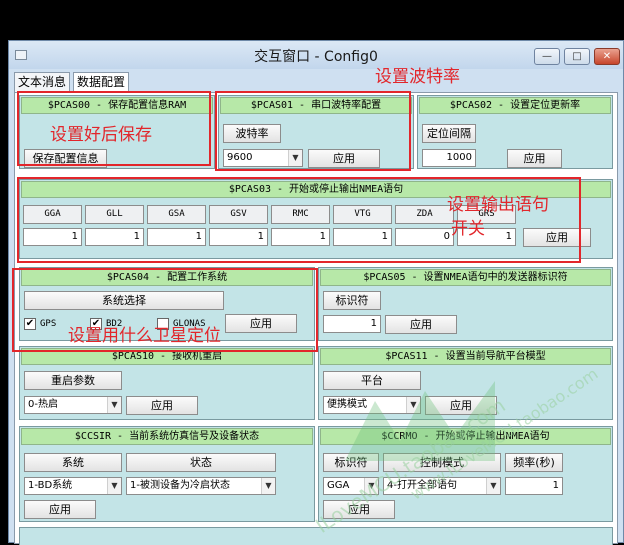  I want to click on frequency-input: 1, so click(534, 486).